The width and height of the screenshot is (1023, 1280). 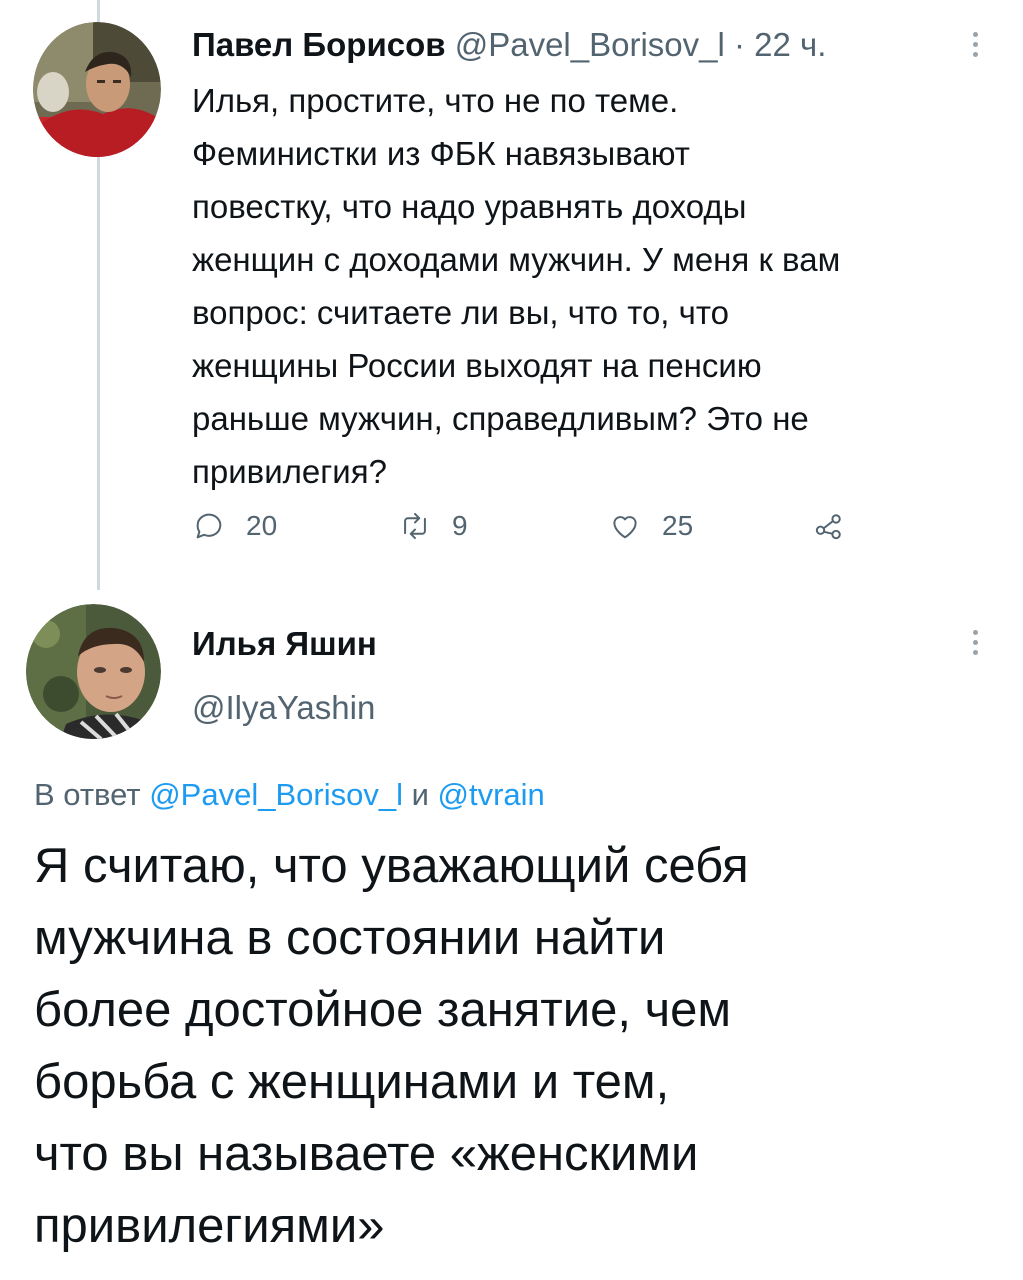 What do you see at coordinates (415, 526) in the screenshot?
I see `retweet-icon` at bounding box center [415, 526].